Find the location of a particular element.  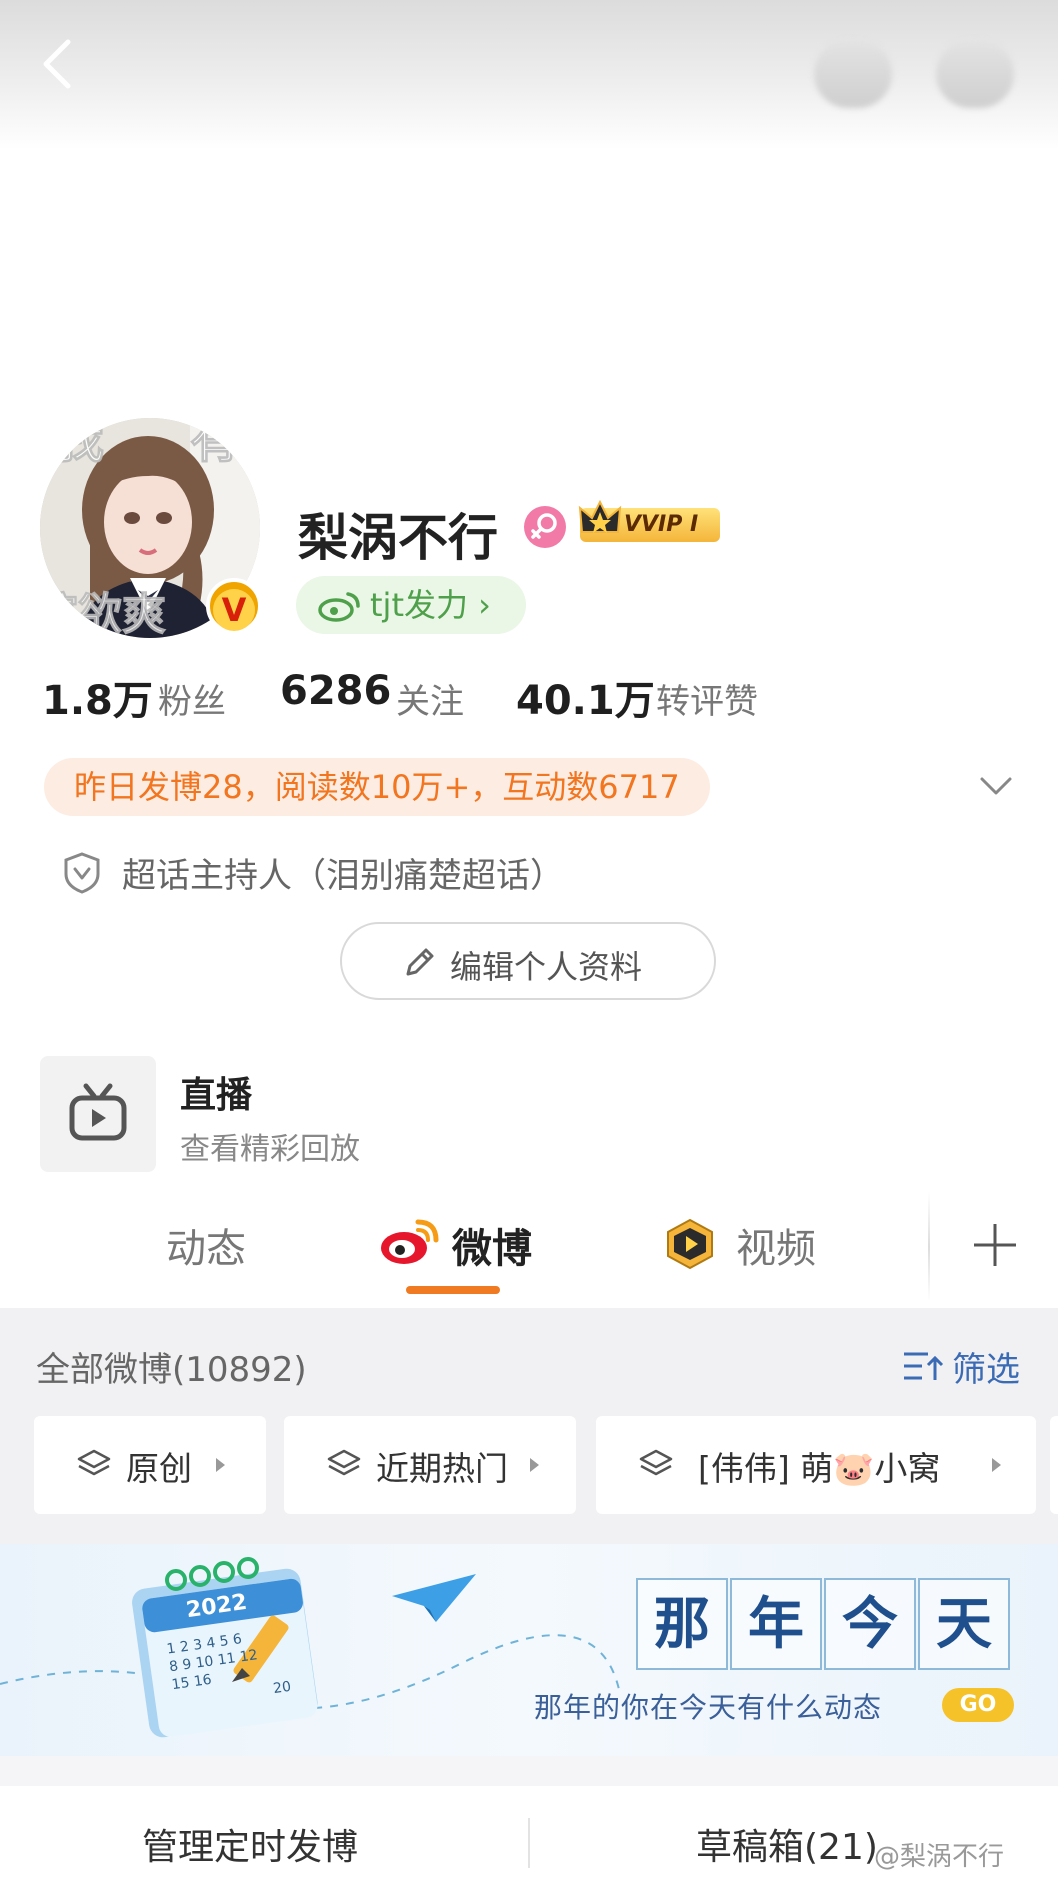

go-button: GO is located at coordinates (978, 1705).